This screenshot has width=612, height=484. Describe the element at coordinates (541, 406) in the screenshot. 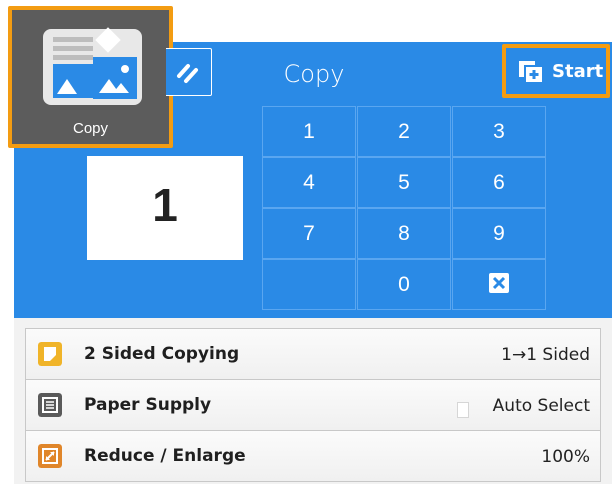

I see `setting-value: Auto Select` at that location.